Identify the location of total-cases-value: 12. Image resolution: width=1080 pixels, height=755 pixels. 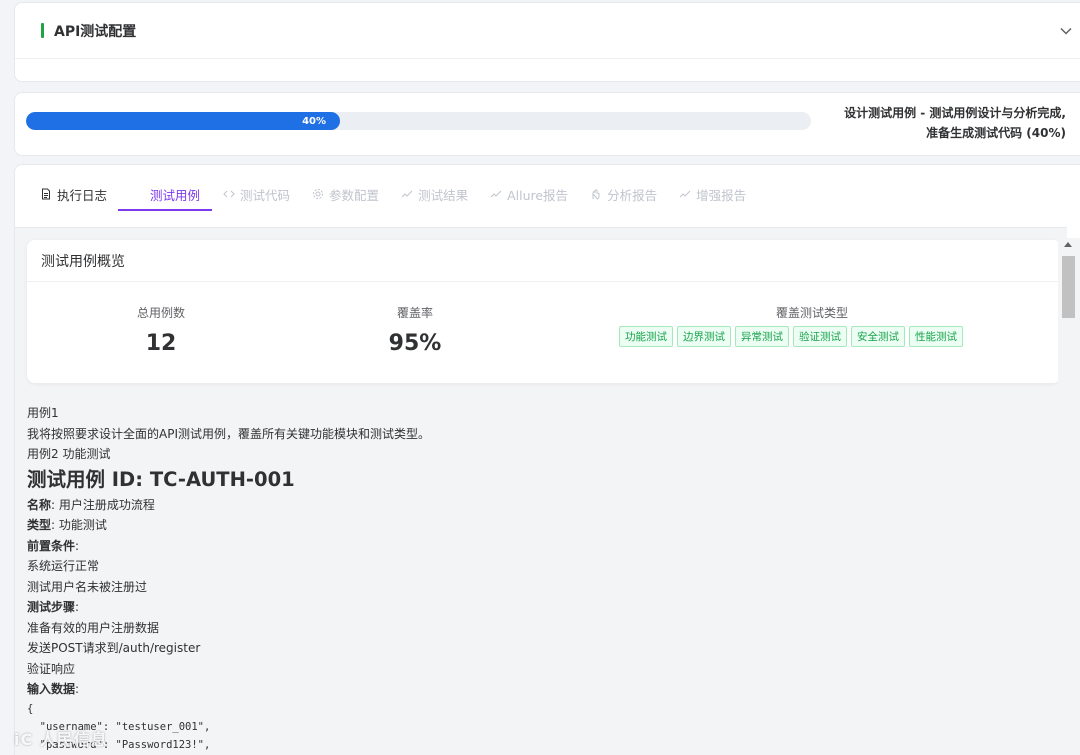
(161, 343).